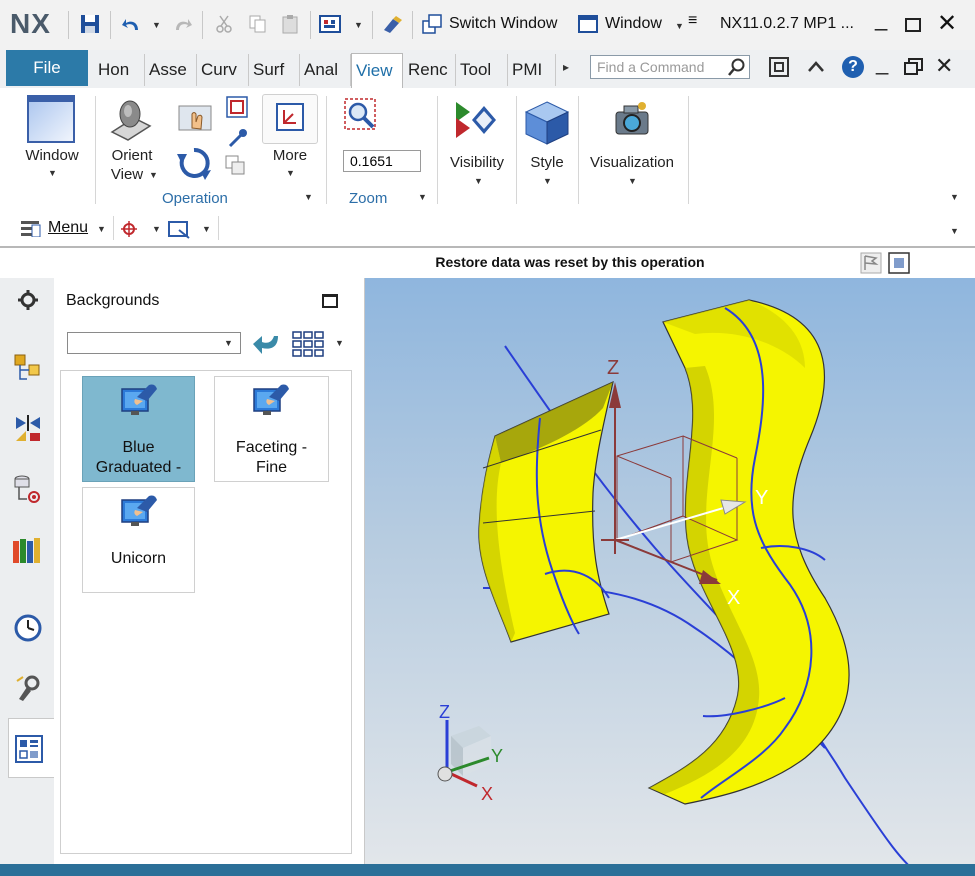 This screenshot has height=876, width=975. What do you see at coordinates (947, 23) in the screenshot?
I see `close-button: ✕` at bounding box center [947, 23].